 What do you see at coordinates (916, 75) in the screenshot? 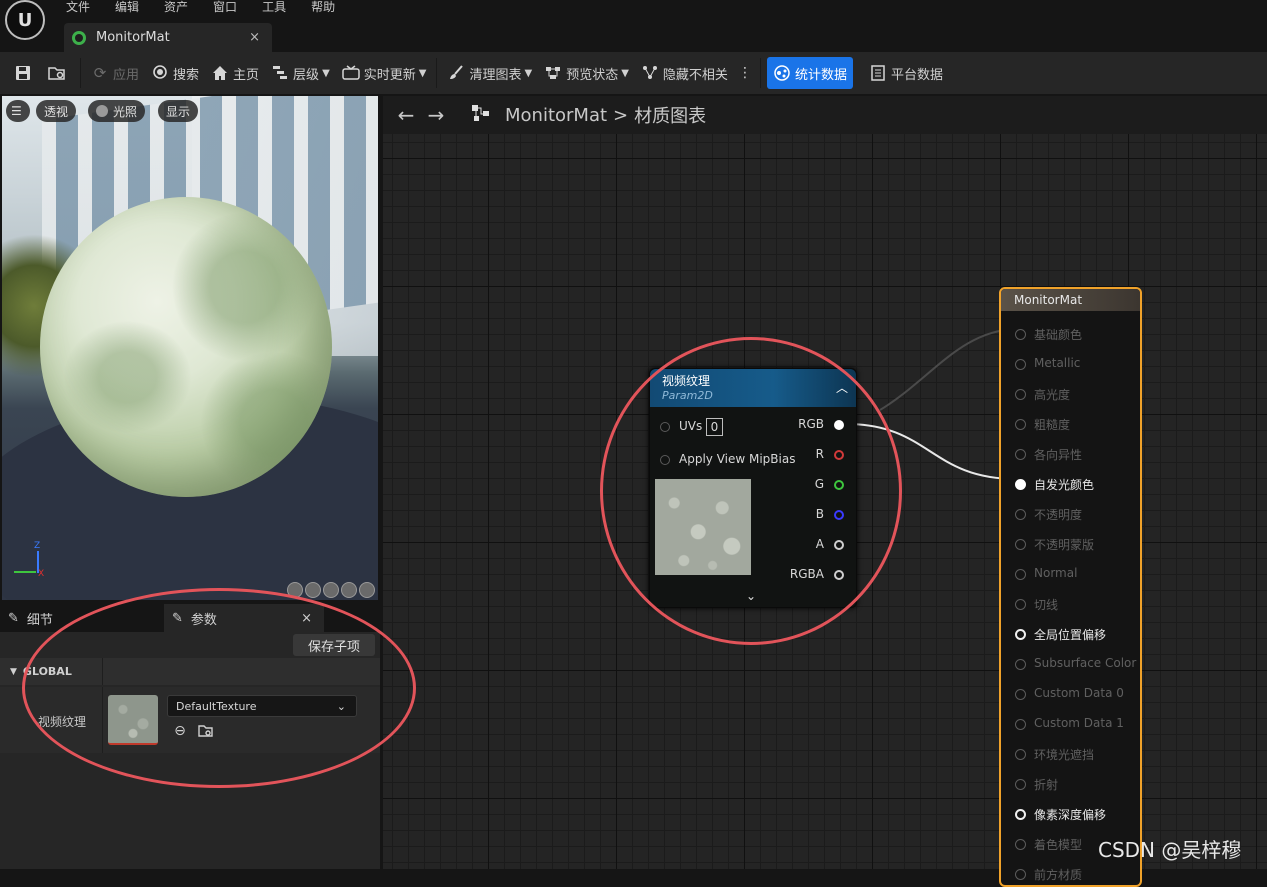
I see `platform-stats-label: 平台数据` at bounding box center [916, 75].